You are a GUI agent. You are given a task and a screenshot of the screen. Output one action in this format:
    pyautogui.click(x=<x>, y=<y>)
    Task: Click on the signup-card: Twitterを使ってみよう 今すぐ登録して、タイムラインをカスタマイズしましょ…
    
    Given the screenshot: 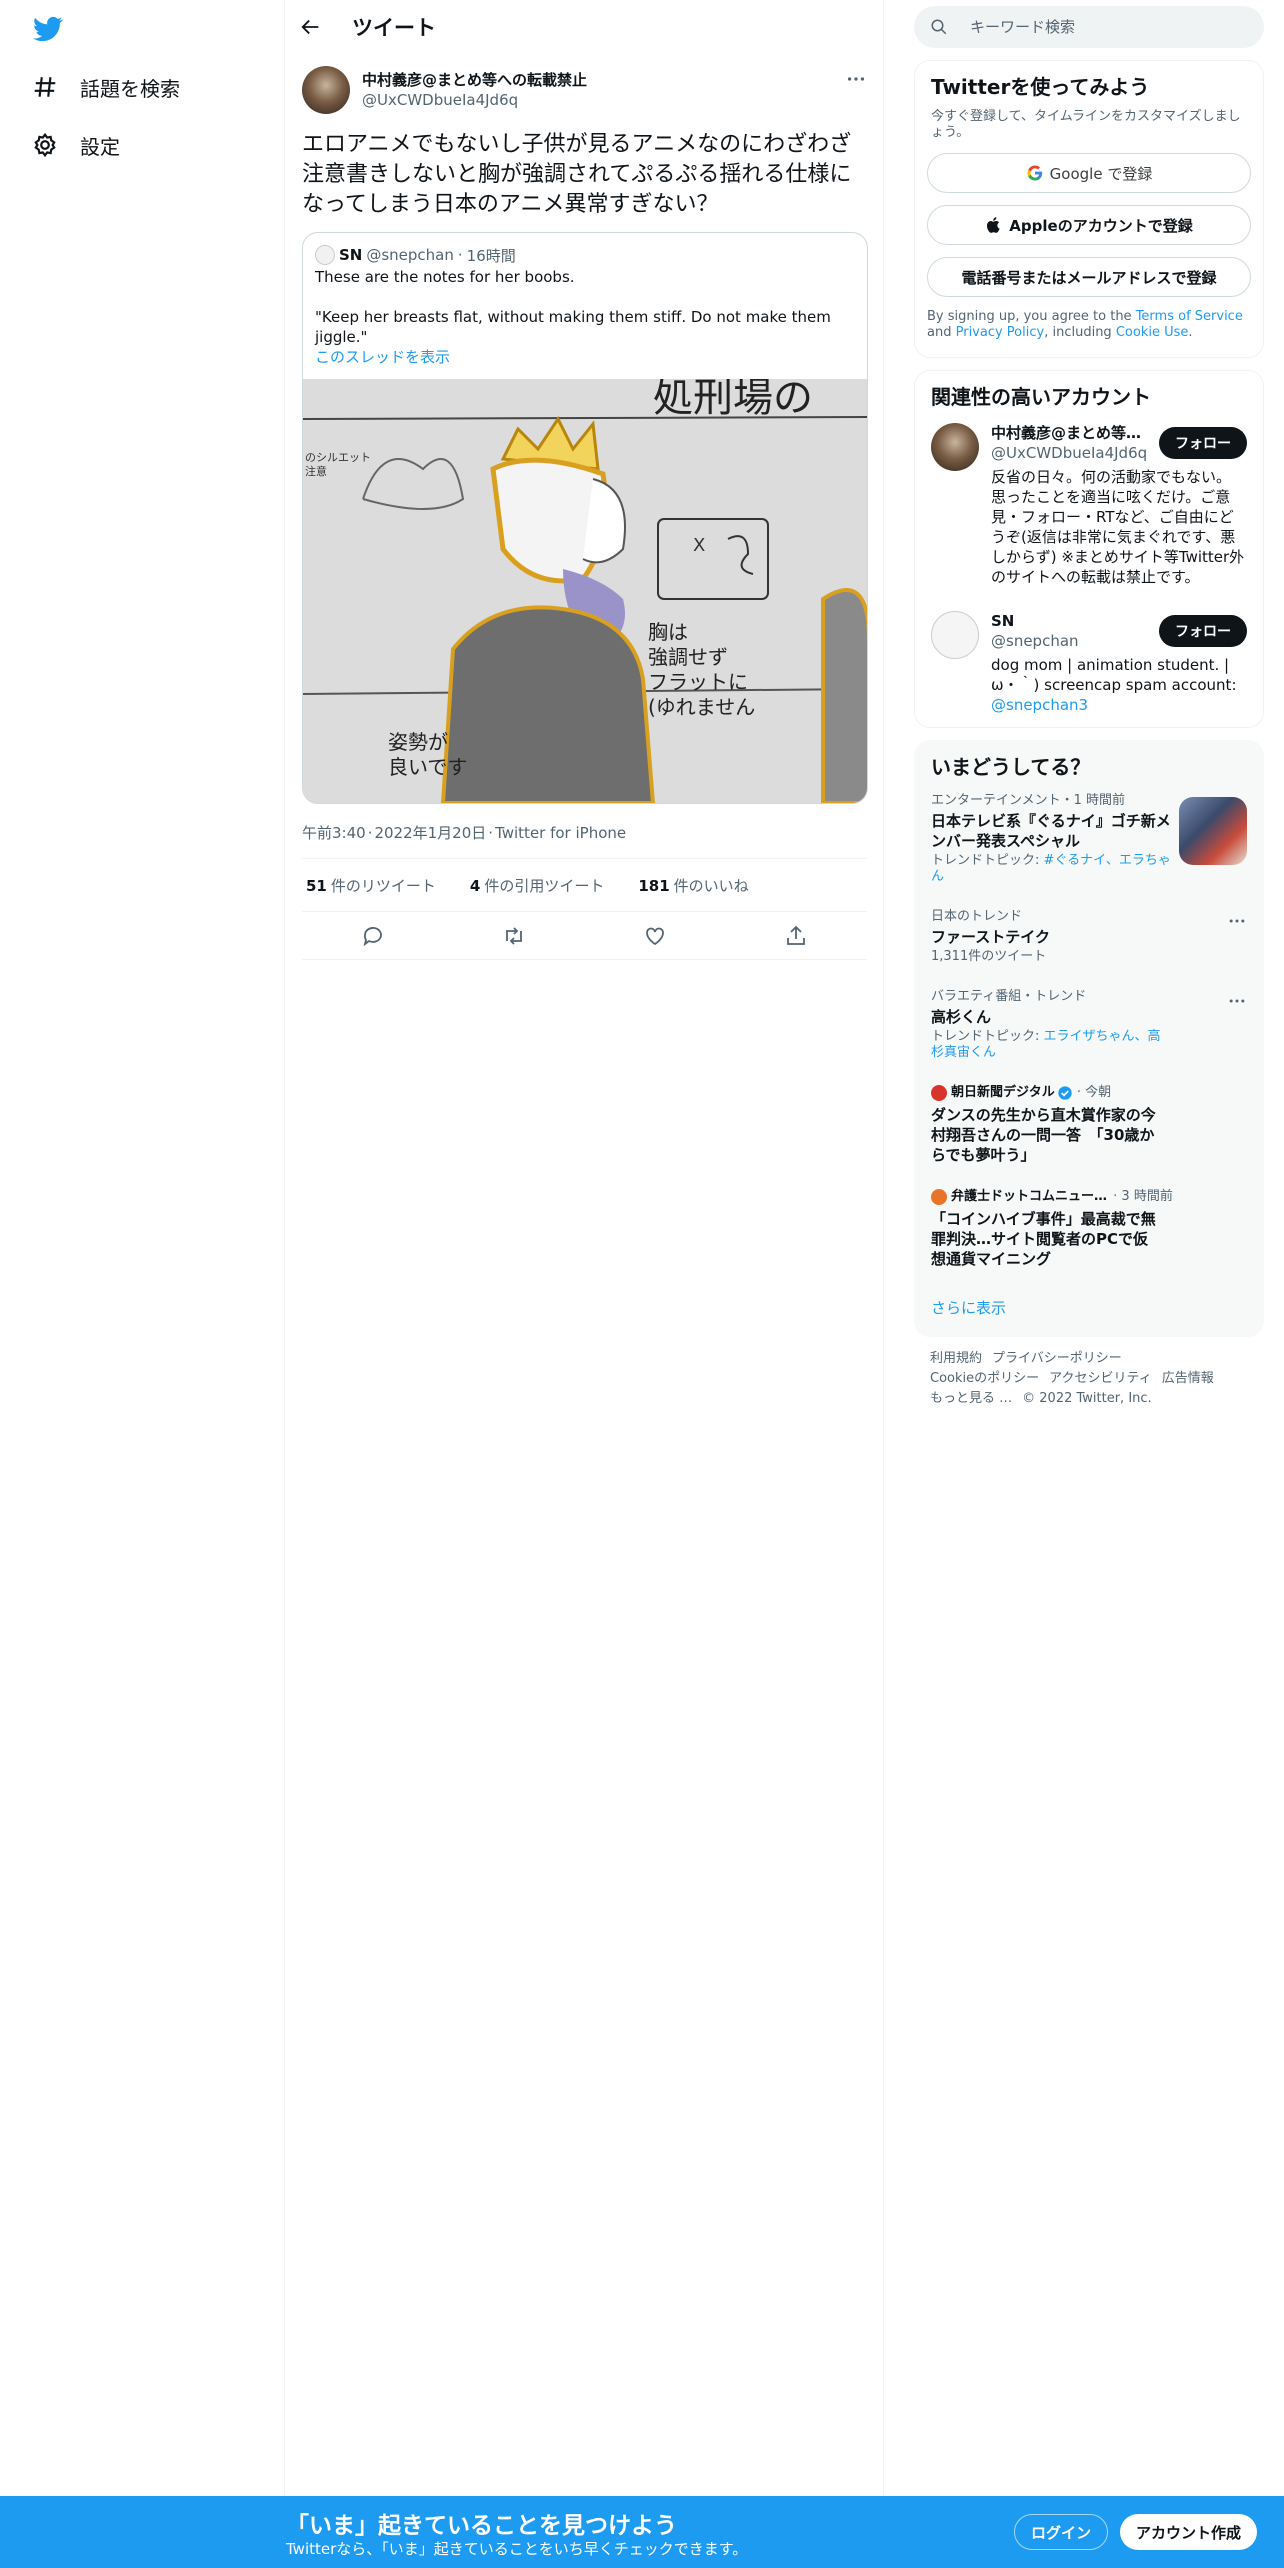 What is the action you would take?
    pyautogui.click(x=1089, y=209)
    